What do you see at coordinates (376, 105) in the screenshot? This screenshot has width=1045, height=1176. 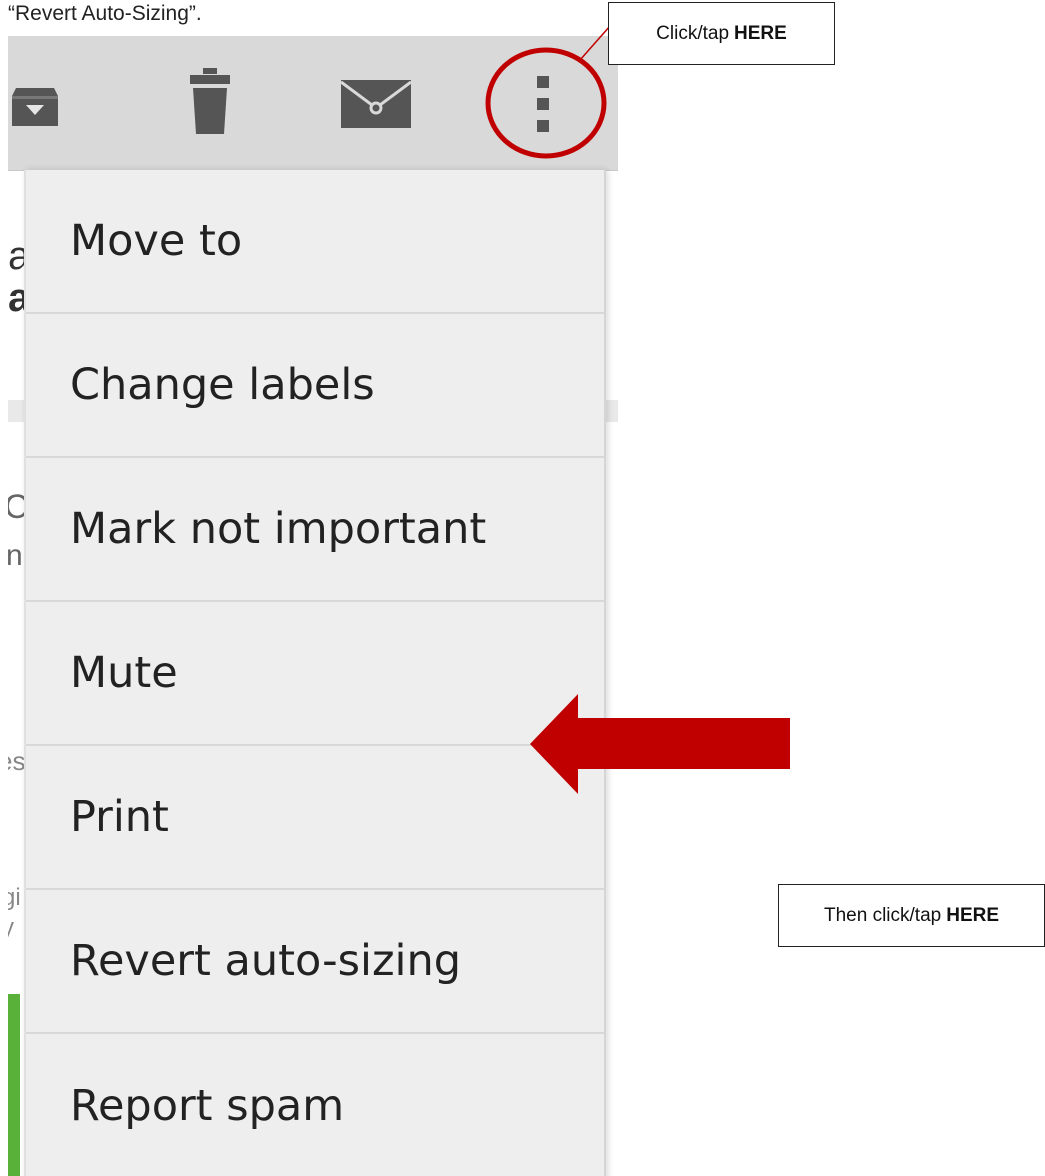 I see `mail-icon` at bounding box center [376, 105].